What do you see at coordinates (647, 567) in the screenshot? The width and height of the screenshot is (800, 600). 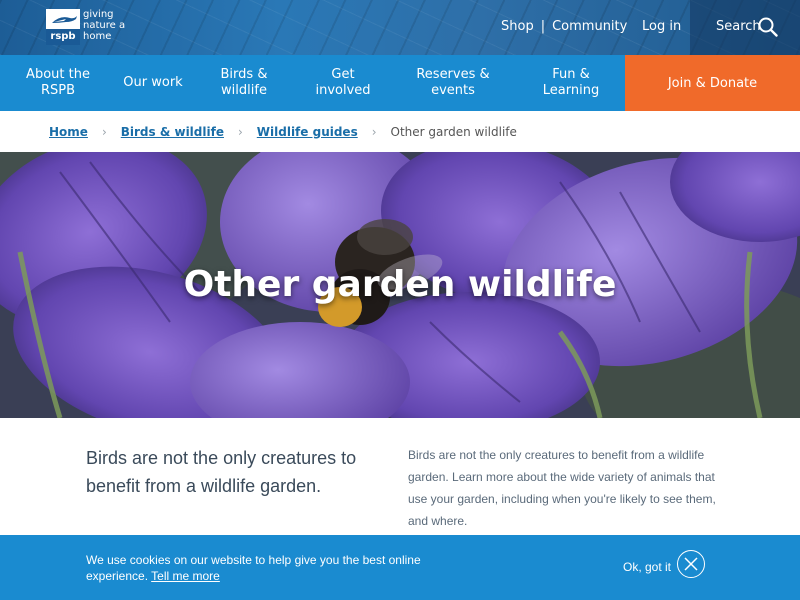 I see `cookie-ok-label: Ok, got it` at bounding box center [647, 567].